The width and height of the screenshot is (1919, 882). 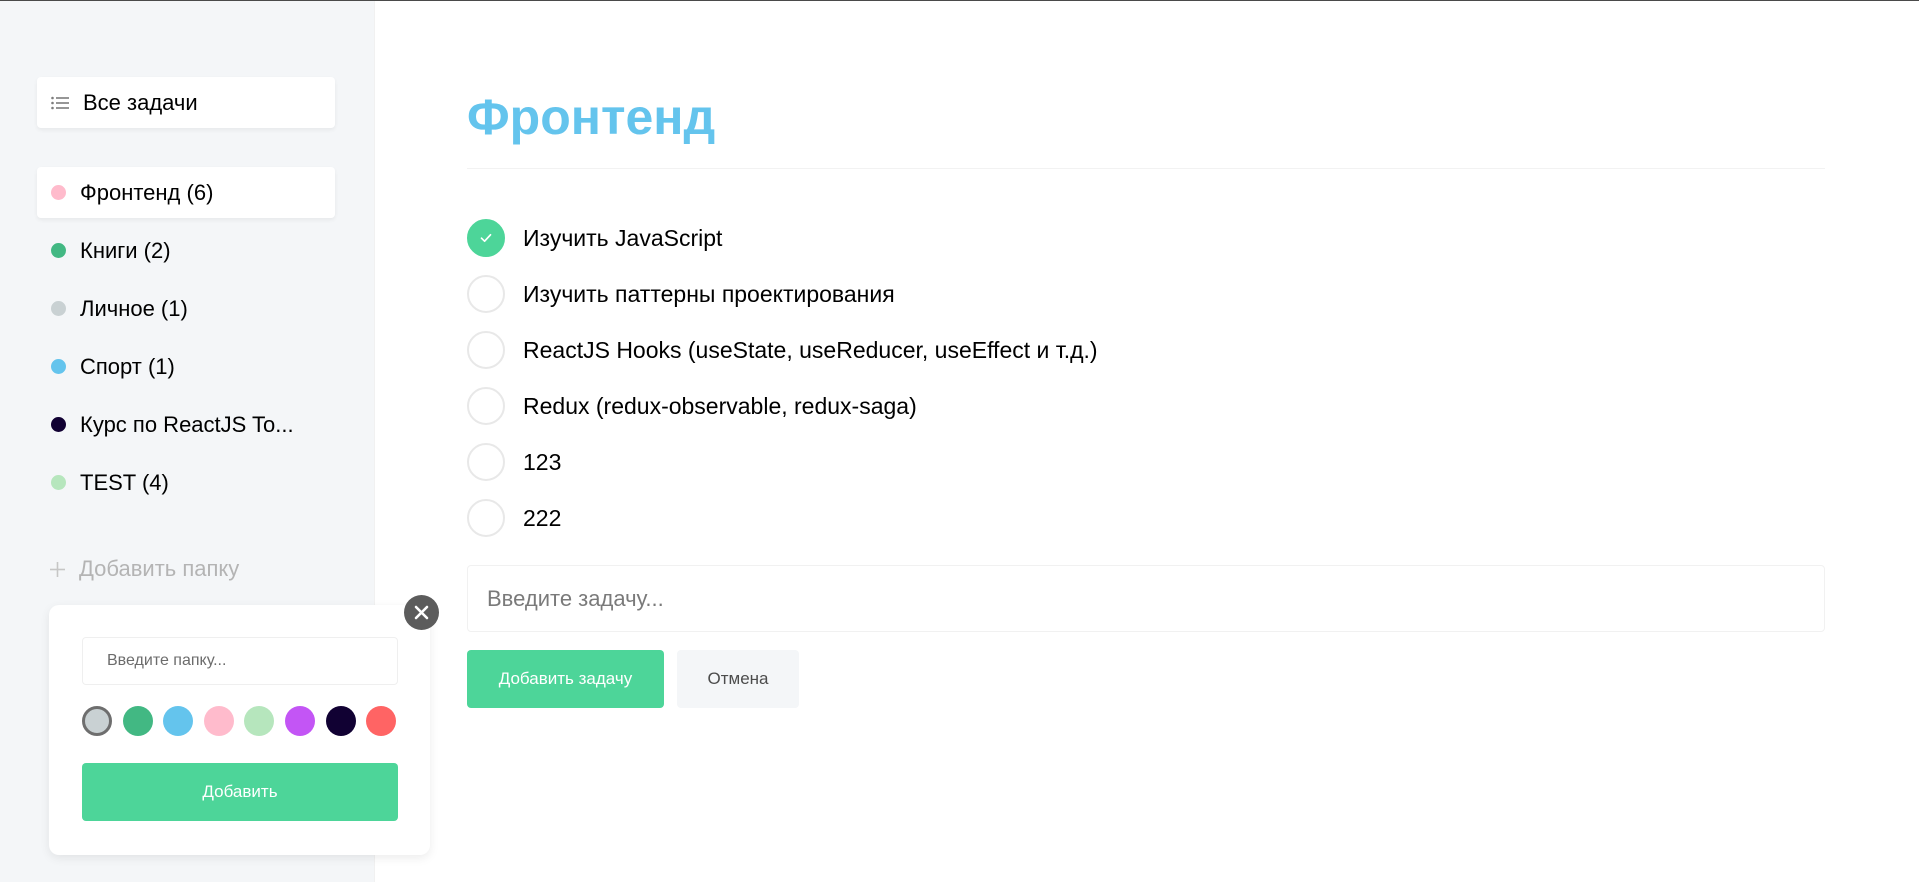 I want to click on sidebar-item-books: Книги (2), so click(x=186, y=250).